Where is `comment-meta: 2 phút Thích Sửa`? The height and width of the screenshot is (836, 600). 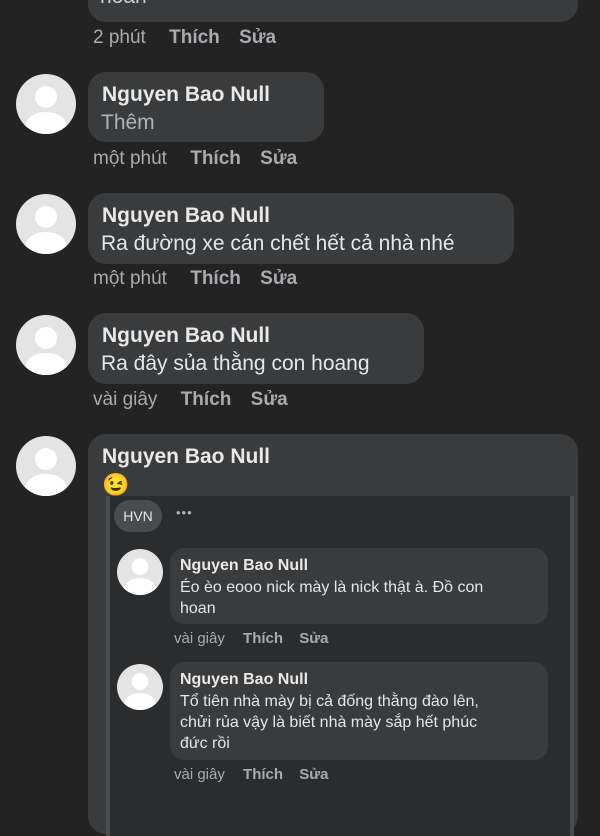 comment-meta: 2 phút Thích Sửa is located at coordinates (184, 38).